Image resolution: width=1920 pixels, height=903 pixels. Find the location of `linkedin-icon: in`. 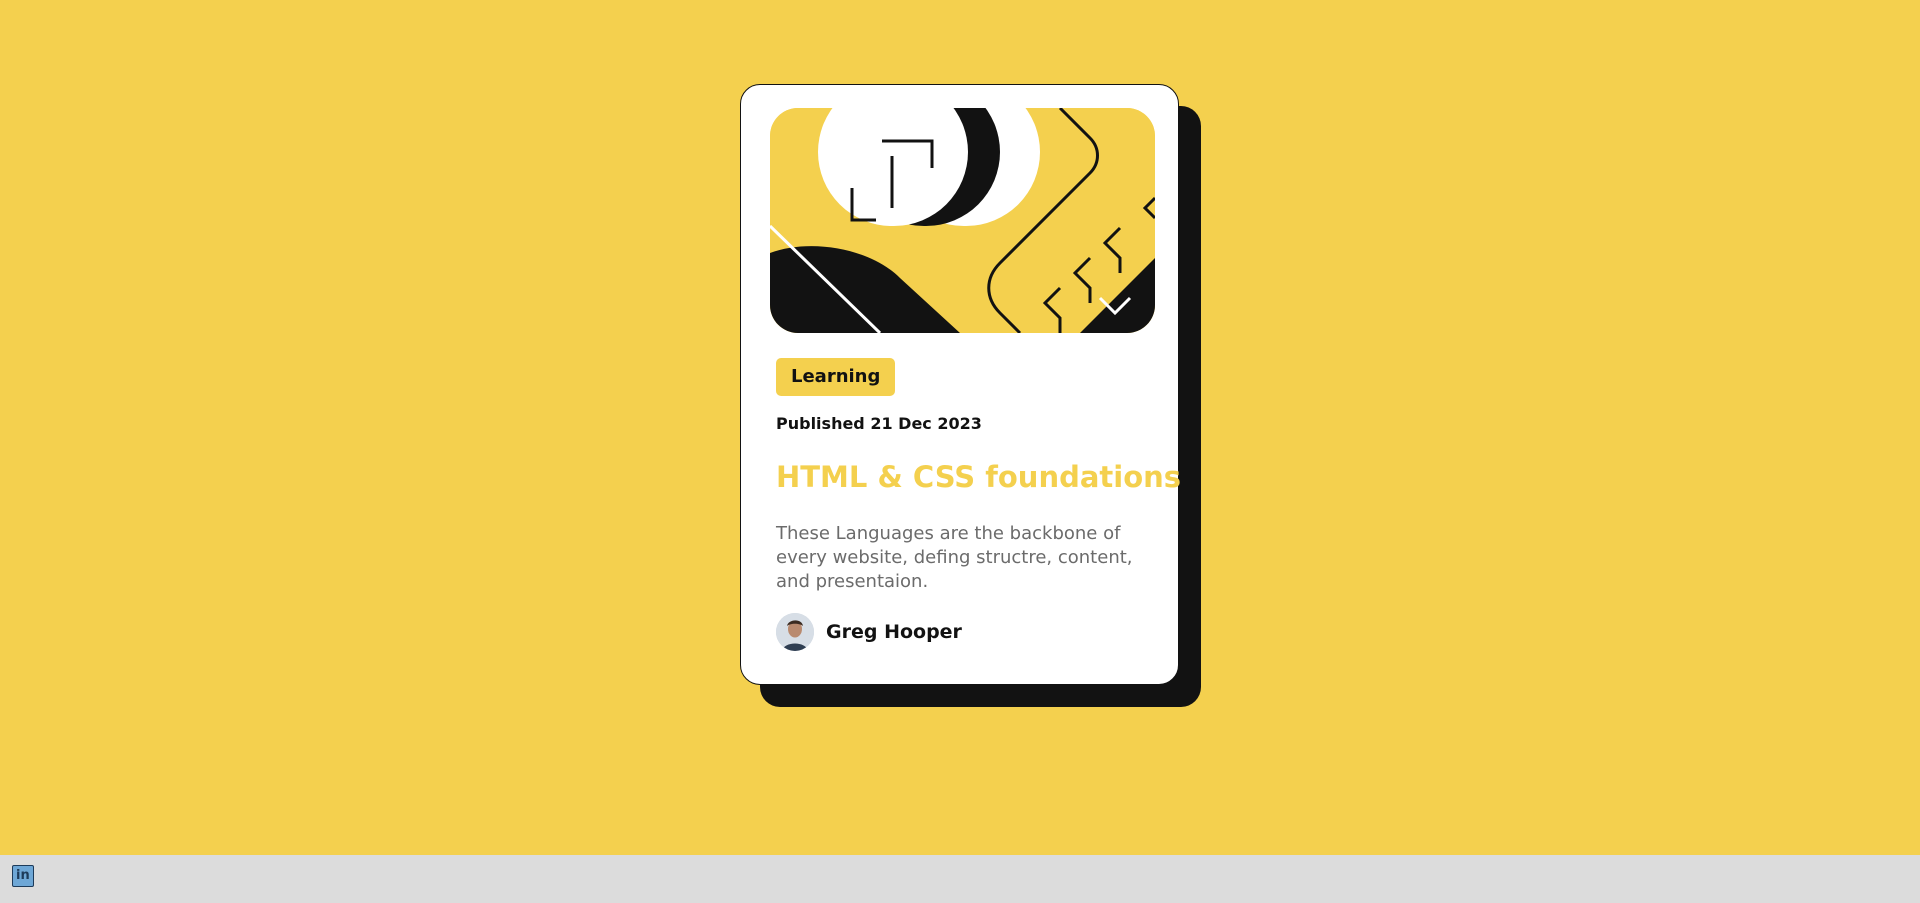

linkedin-icon: in is located at coordinates (23, 876).